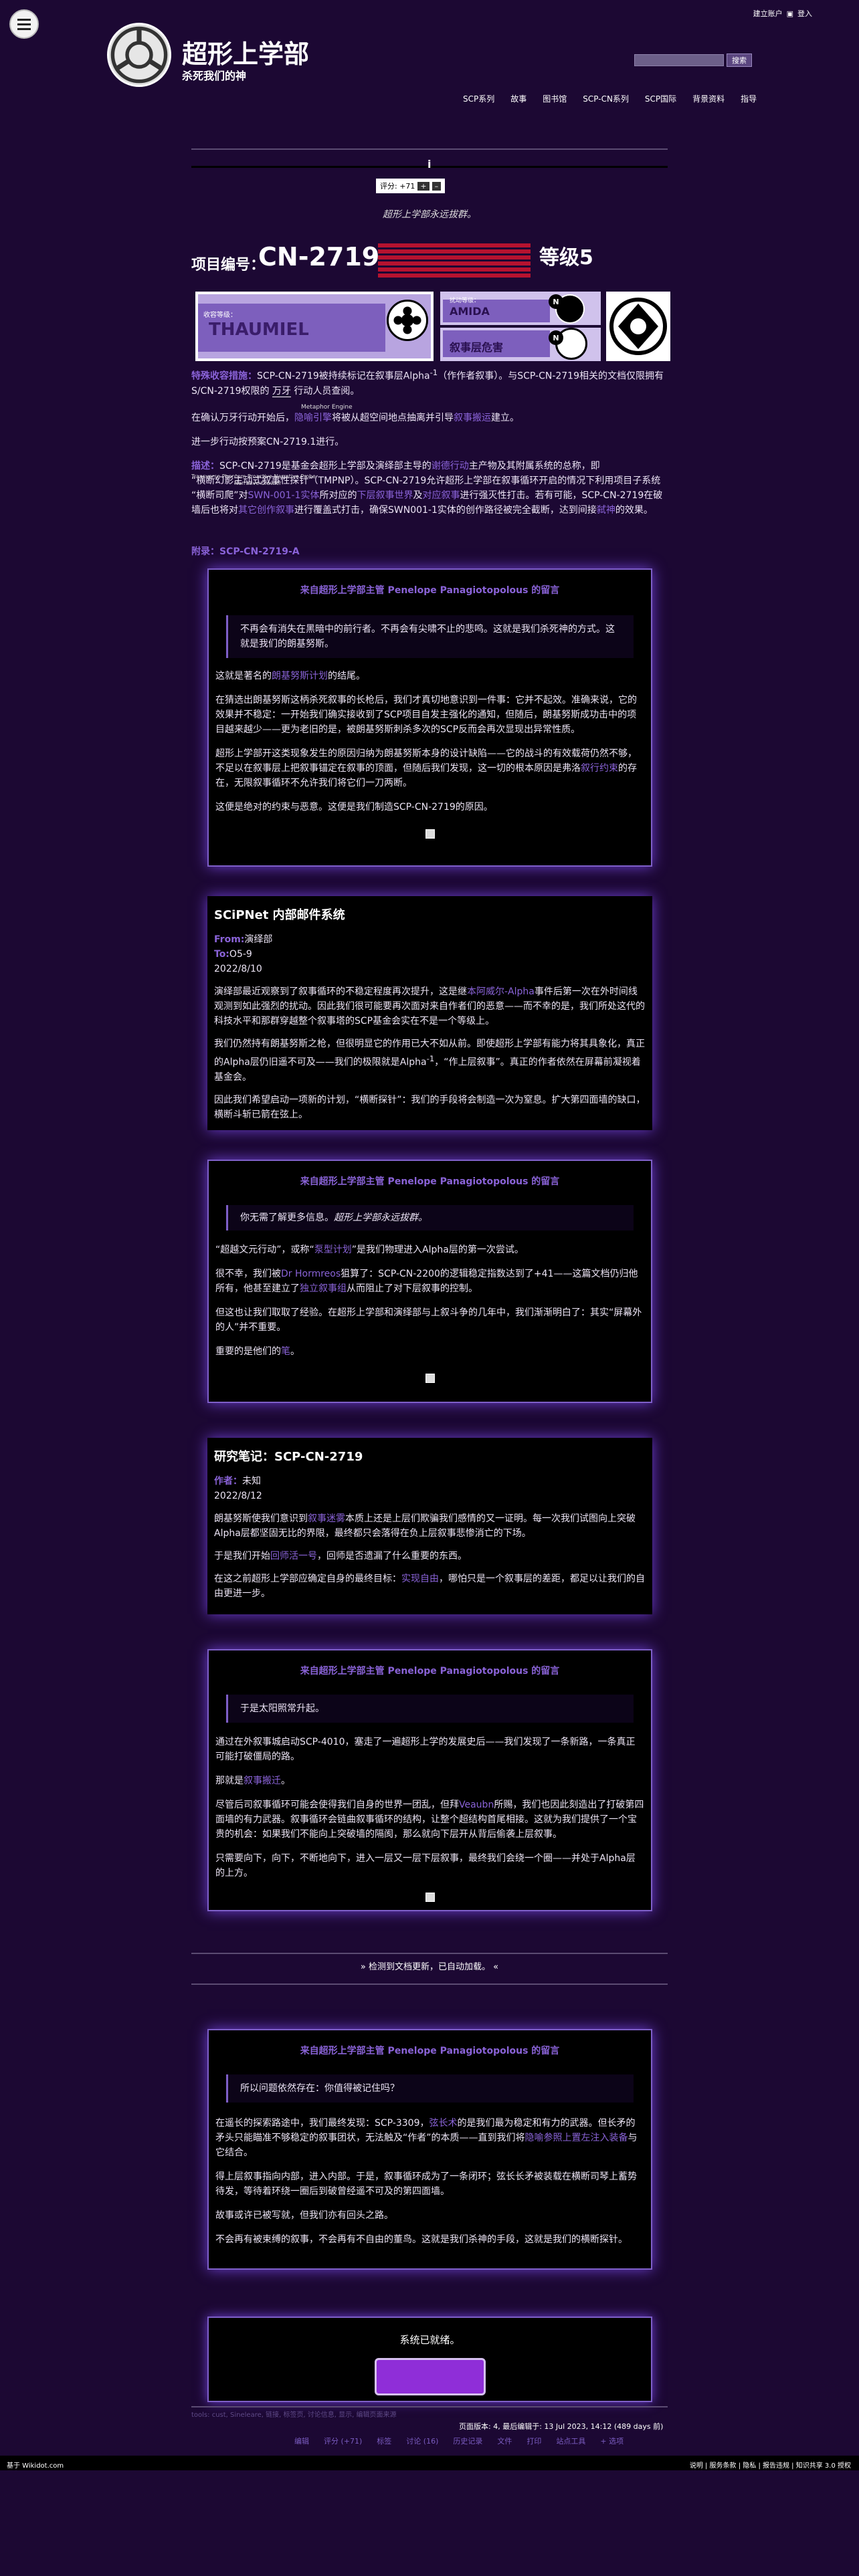 The height and width of the screenshot is (2576, 859). Describe the element at coordinates (708, 99) in the screenshot. I see `nav-item: 背景资料` at that location.